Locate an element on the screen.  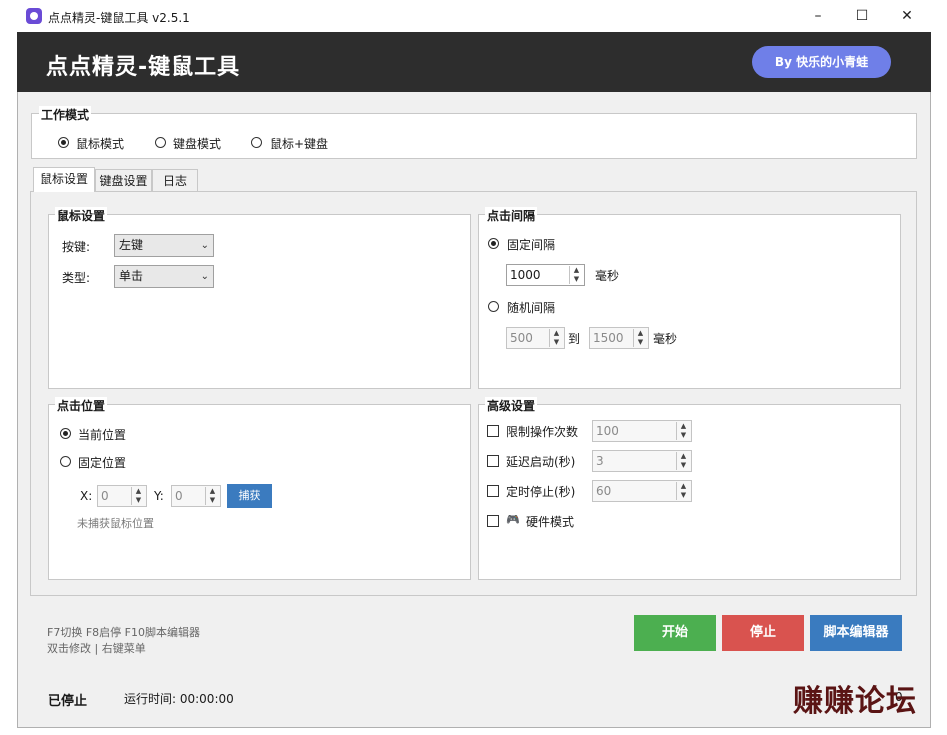
limit-count-value: 100 is located at coordinates (607, 431).